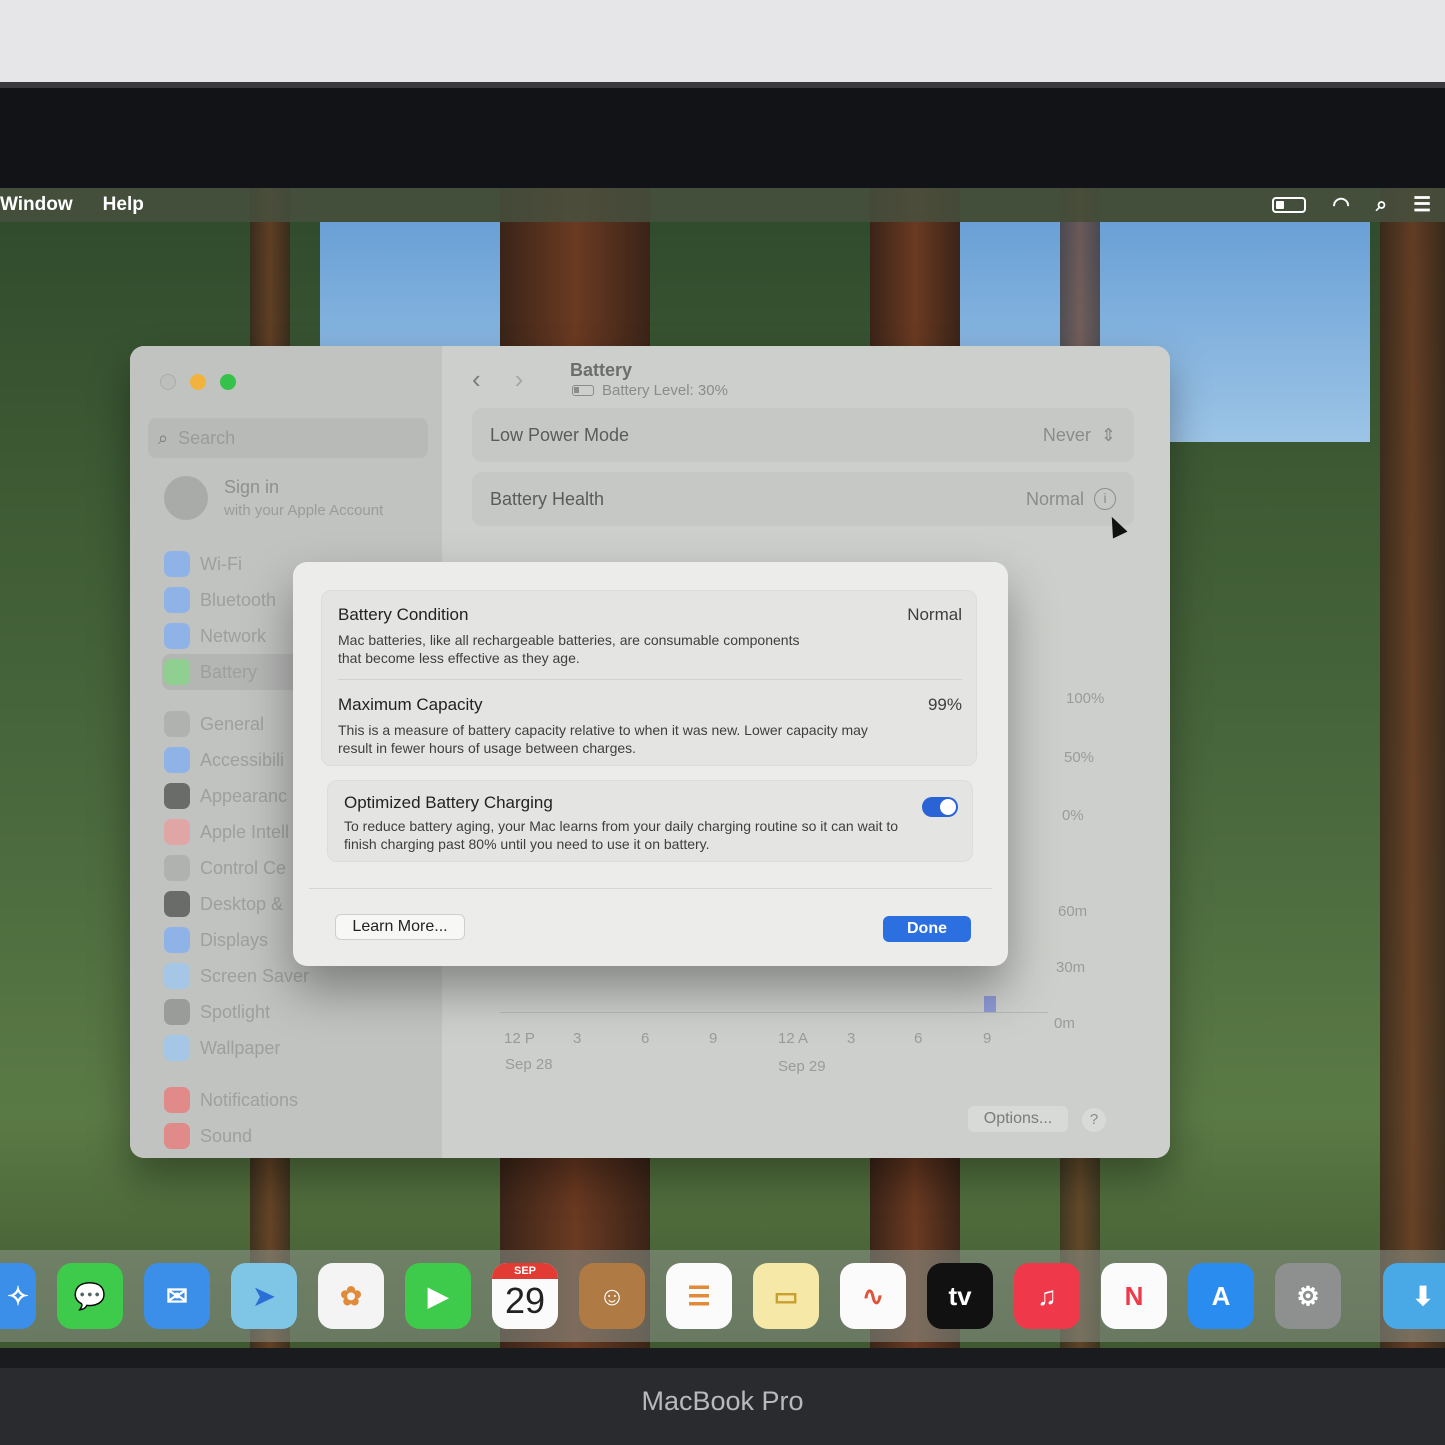  What do you see at coordinates (803, 435) in the screenshot?
I see `low-power-mode-row: Low Power Mode Never ⇕` at bounding box center [803, 435].